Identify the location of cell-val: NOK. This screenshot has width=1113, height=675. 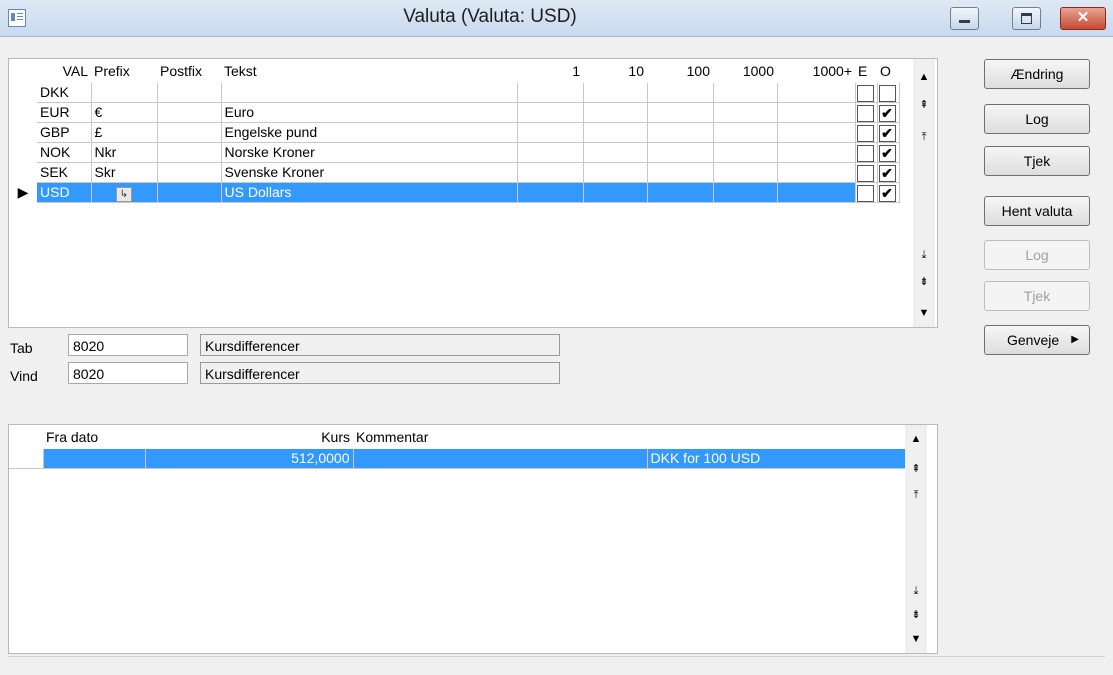
(64, 152).